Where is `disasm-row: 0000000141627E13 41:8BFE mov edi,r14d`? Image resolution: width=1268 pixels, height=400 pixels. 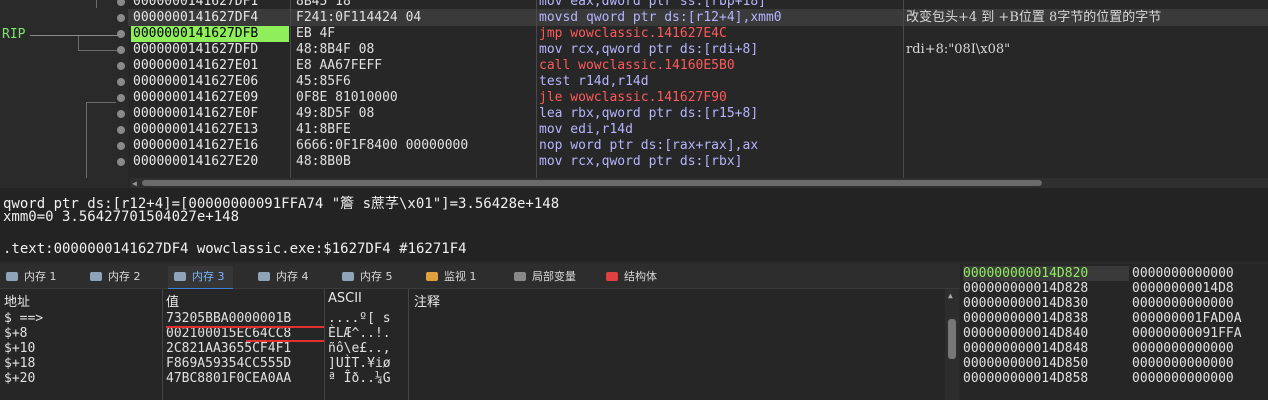
disasm-row: 0000000141627E13 41:8BFE mov edi,r14d is located at coordinates (634, 130).